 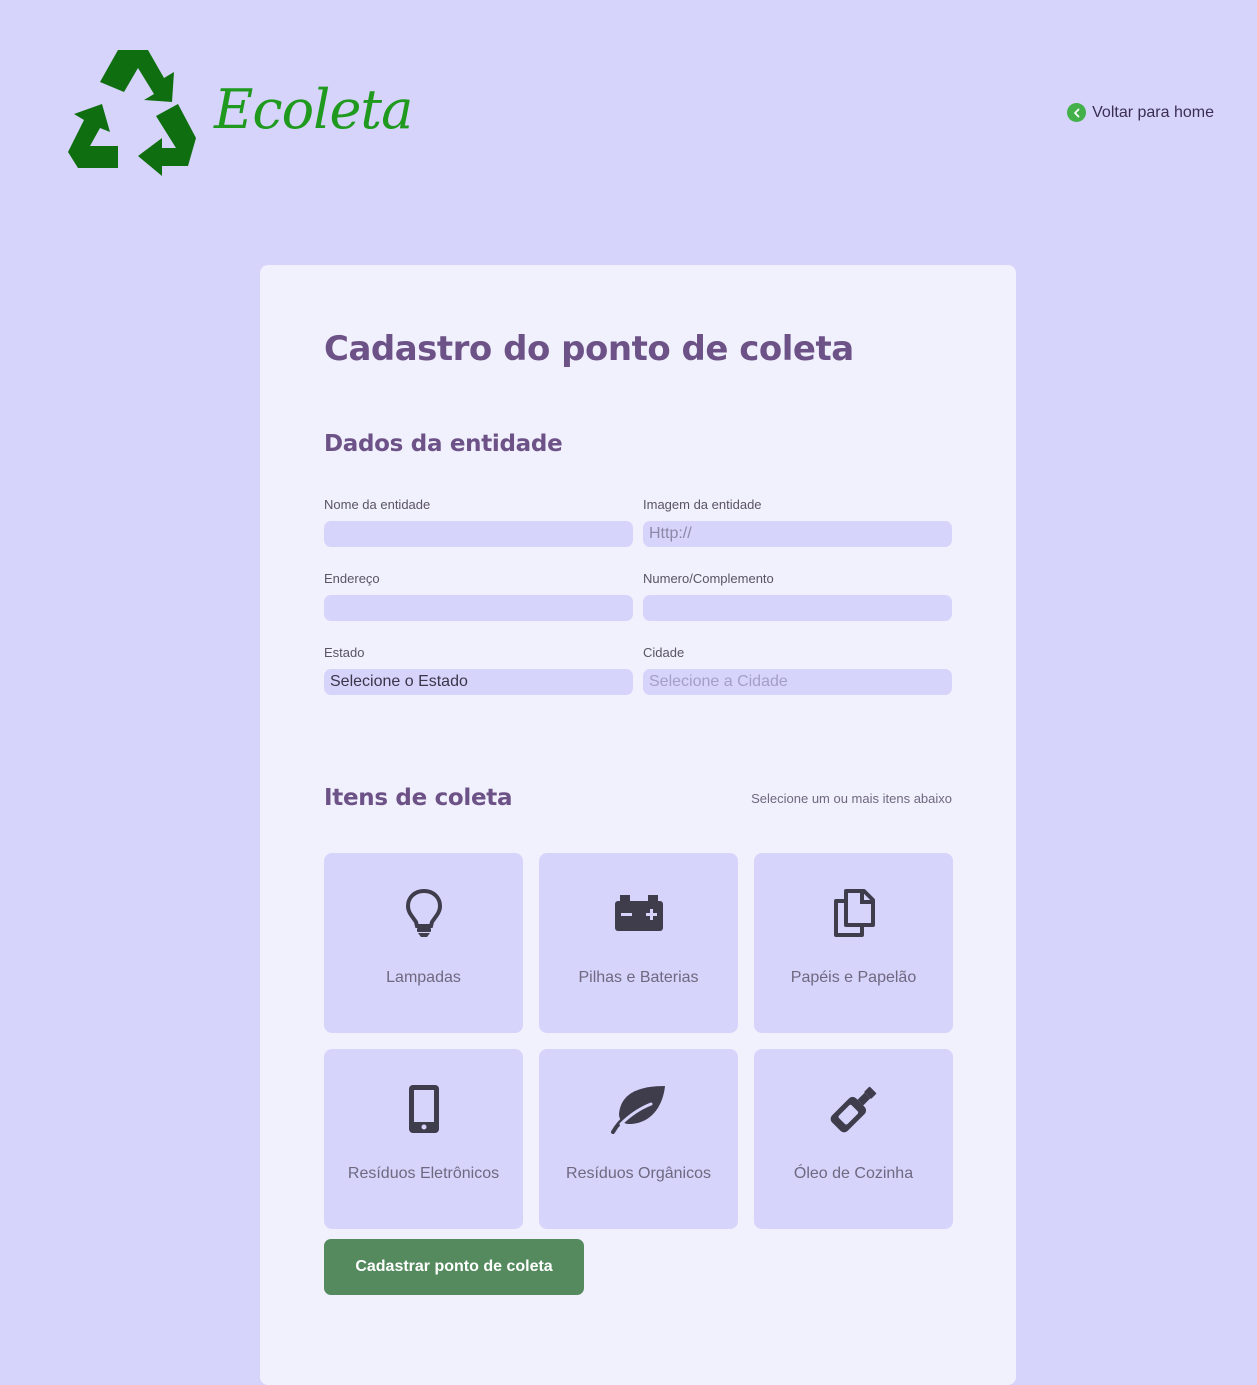 I want to click on lightbulb-icon, so click(x=424, y=913).